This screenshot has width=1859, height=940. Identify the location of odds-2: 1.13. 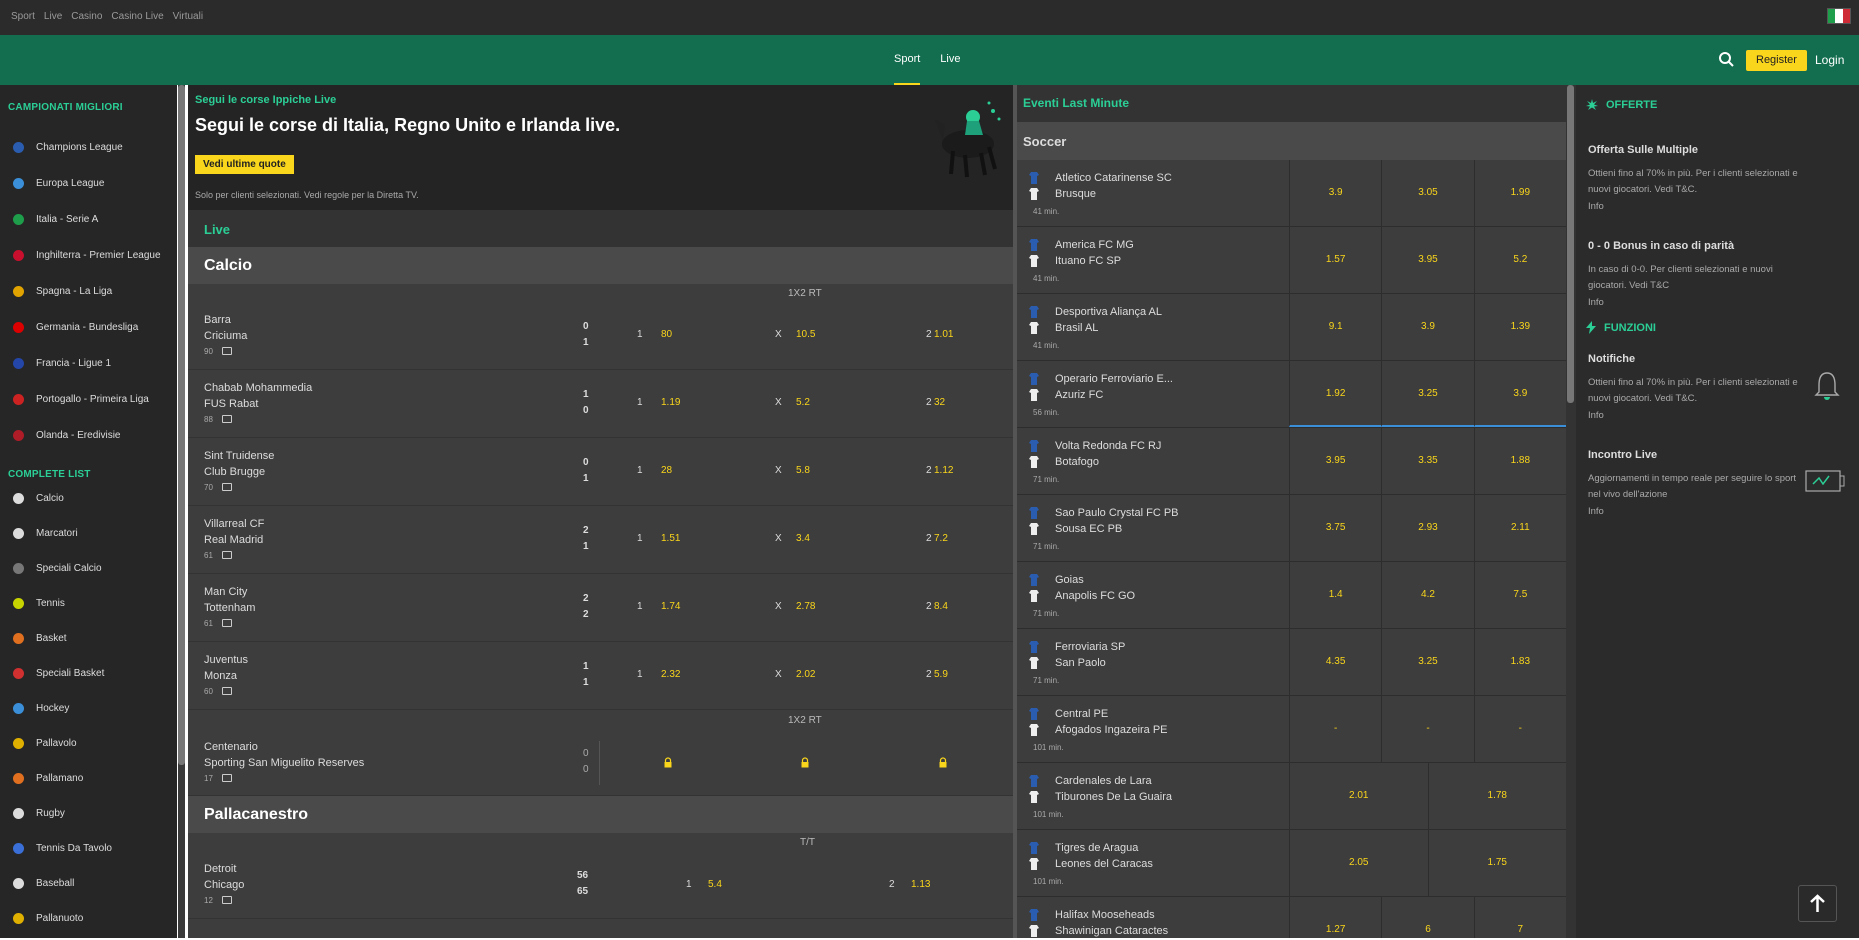
(920, 884).